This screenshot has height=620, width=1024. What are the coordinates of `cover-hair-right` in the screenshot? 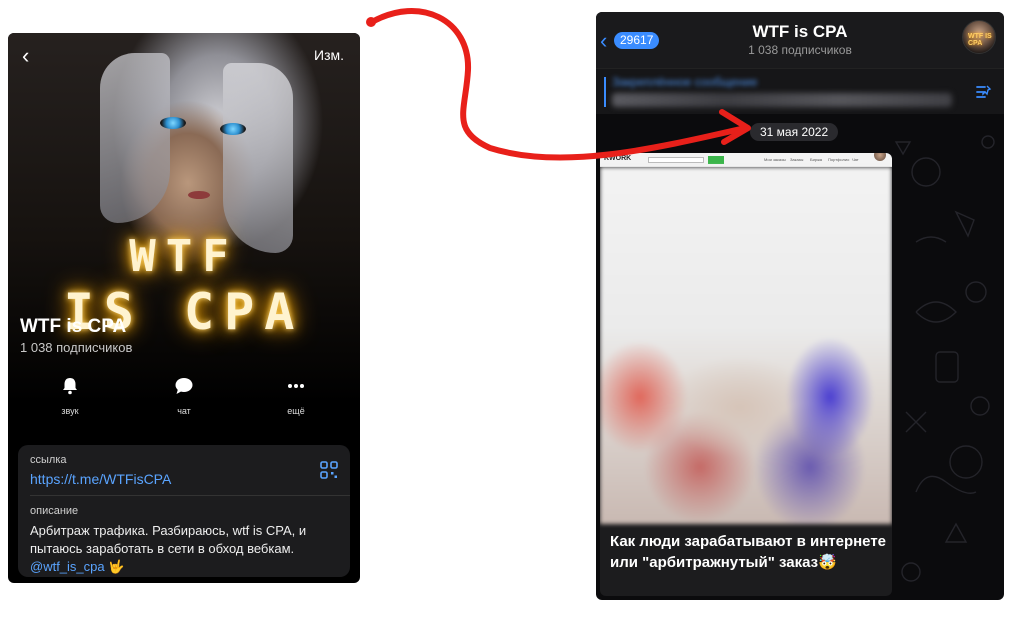 It's located at (258, 158).